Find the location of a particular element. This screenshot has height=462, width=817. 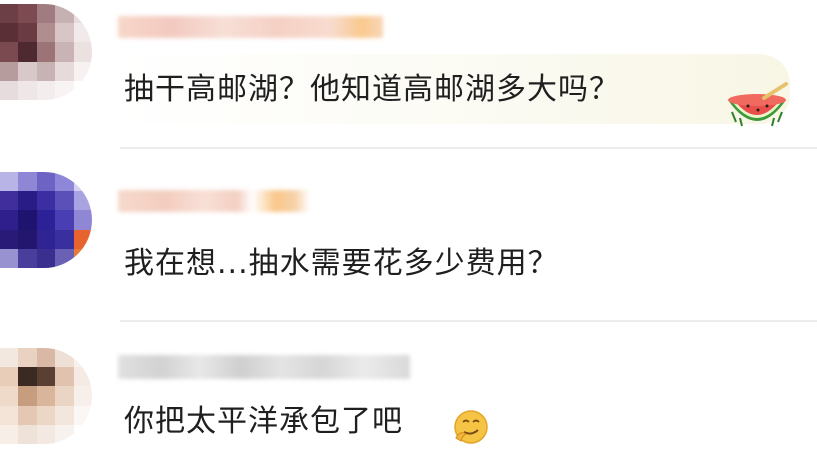

comment-text-content: 抽干高邮湖？他知道高邮湖多大吗？ is located at coordinates (372, 89).